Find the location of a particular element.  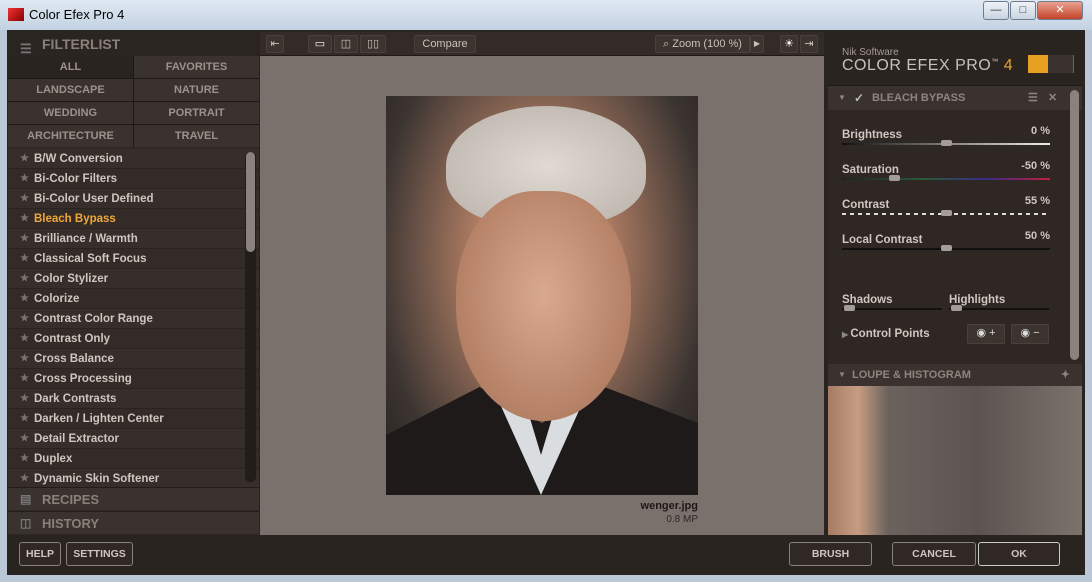

scrollbar-thumb is located at coordinates (250, 202).